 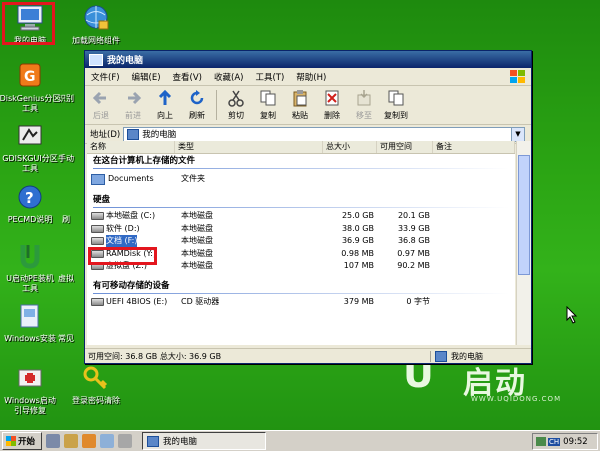 What do you see at coordinates (96, 385) in the screenshot?
I see `desktop-icon-password: 登录密码清除` at bounding box center [96, 385].